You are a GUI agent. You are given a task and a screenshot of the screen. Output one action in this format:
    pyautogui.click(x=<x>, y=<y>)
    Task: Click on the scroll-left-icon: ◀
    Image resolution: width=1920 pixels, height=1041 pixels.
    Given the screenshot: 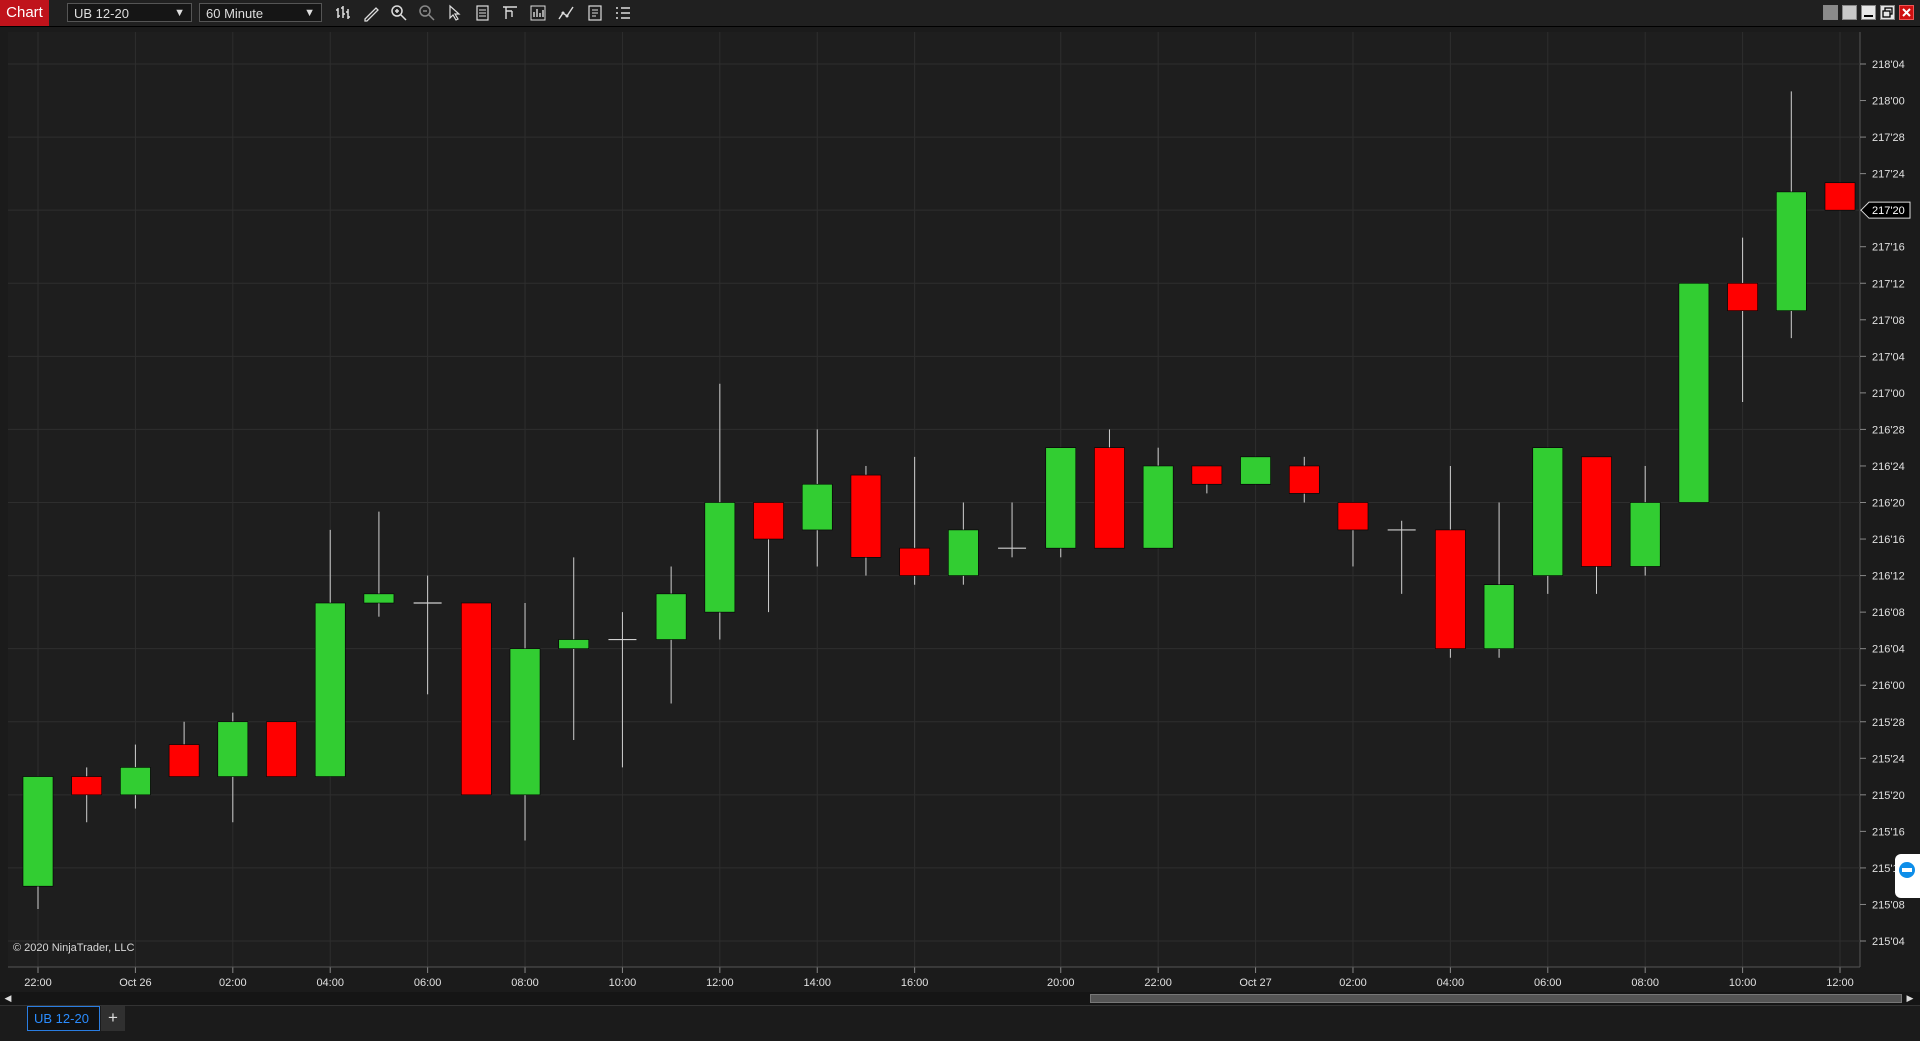 What is the action you would take?
    pyautogui.click(x=8, y=998)
    